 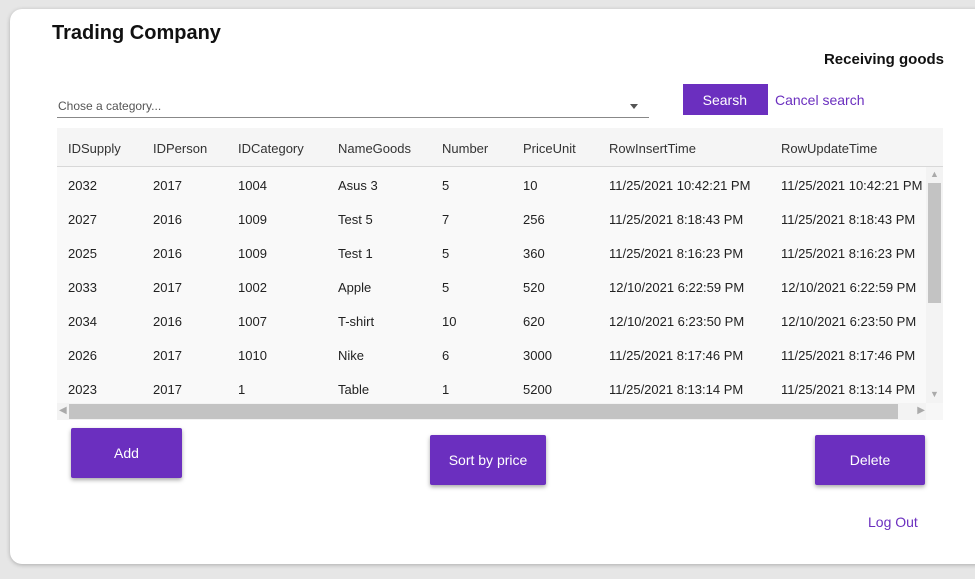 I want to click on cell-namegoods: Test 5, so click(x=355, y=219).